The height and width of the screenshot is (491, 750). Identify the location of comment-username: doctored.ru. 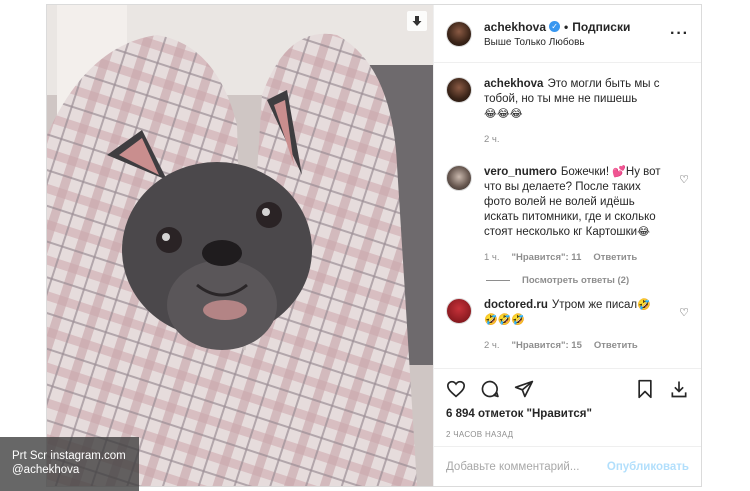
(516, 305).